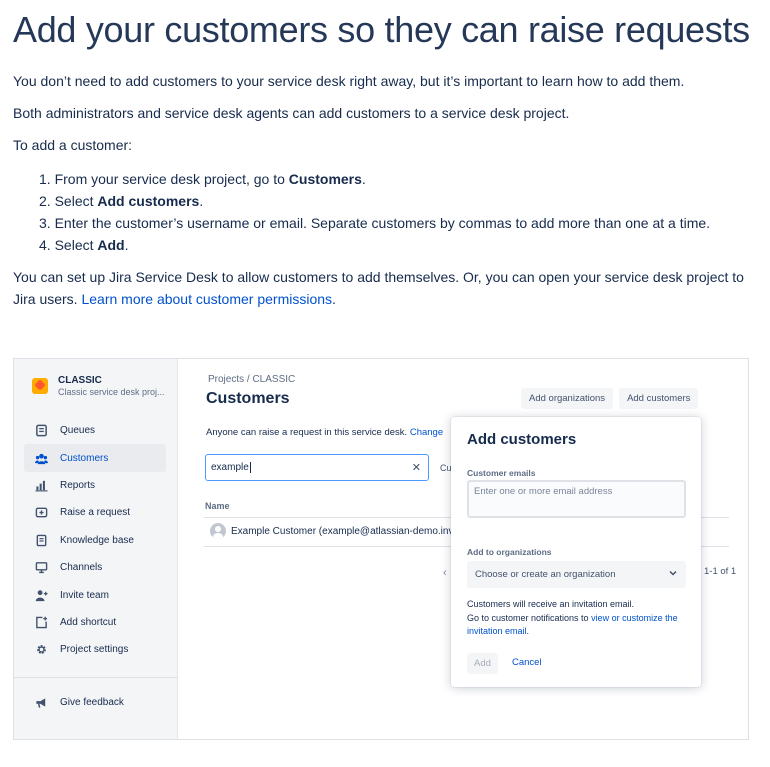 This screenshot has height=767, width=770. What do you see at coordinates (121, 201) in the screenshot?
I see `step-item: 2. Select Add customers.` at bounding box center [121, 201].